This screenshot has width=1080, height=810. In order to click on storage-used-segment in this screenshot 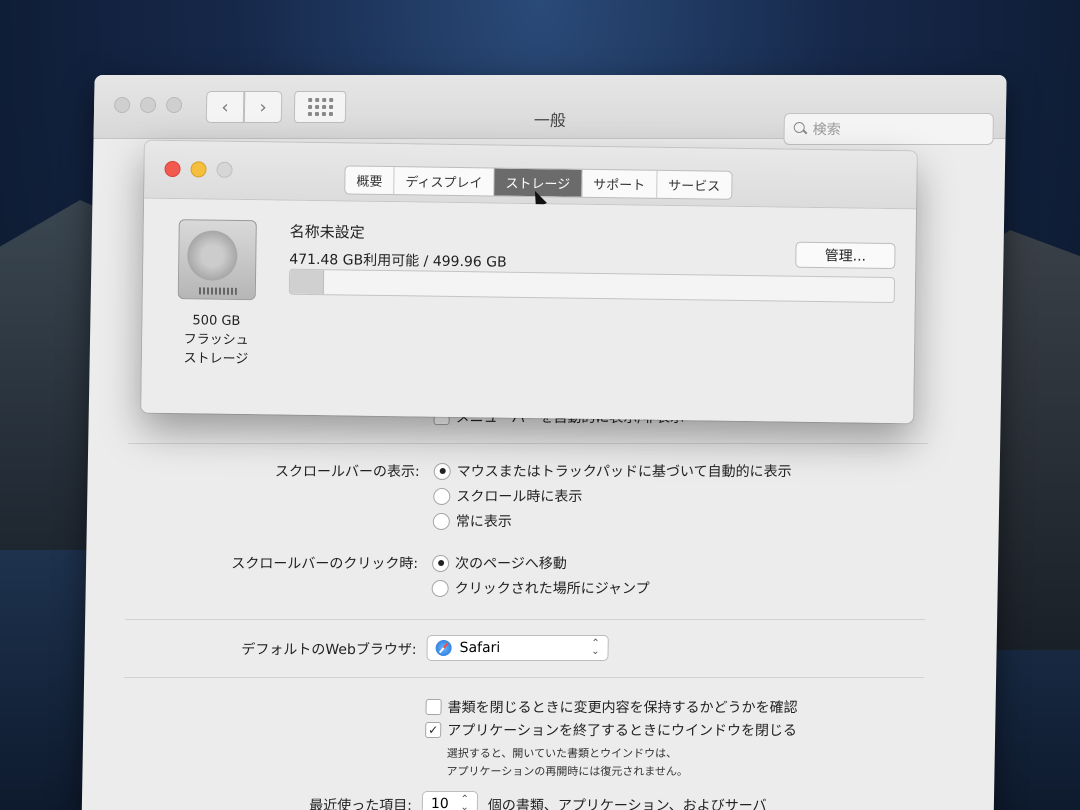, I will do `click(307, 282)`.